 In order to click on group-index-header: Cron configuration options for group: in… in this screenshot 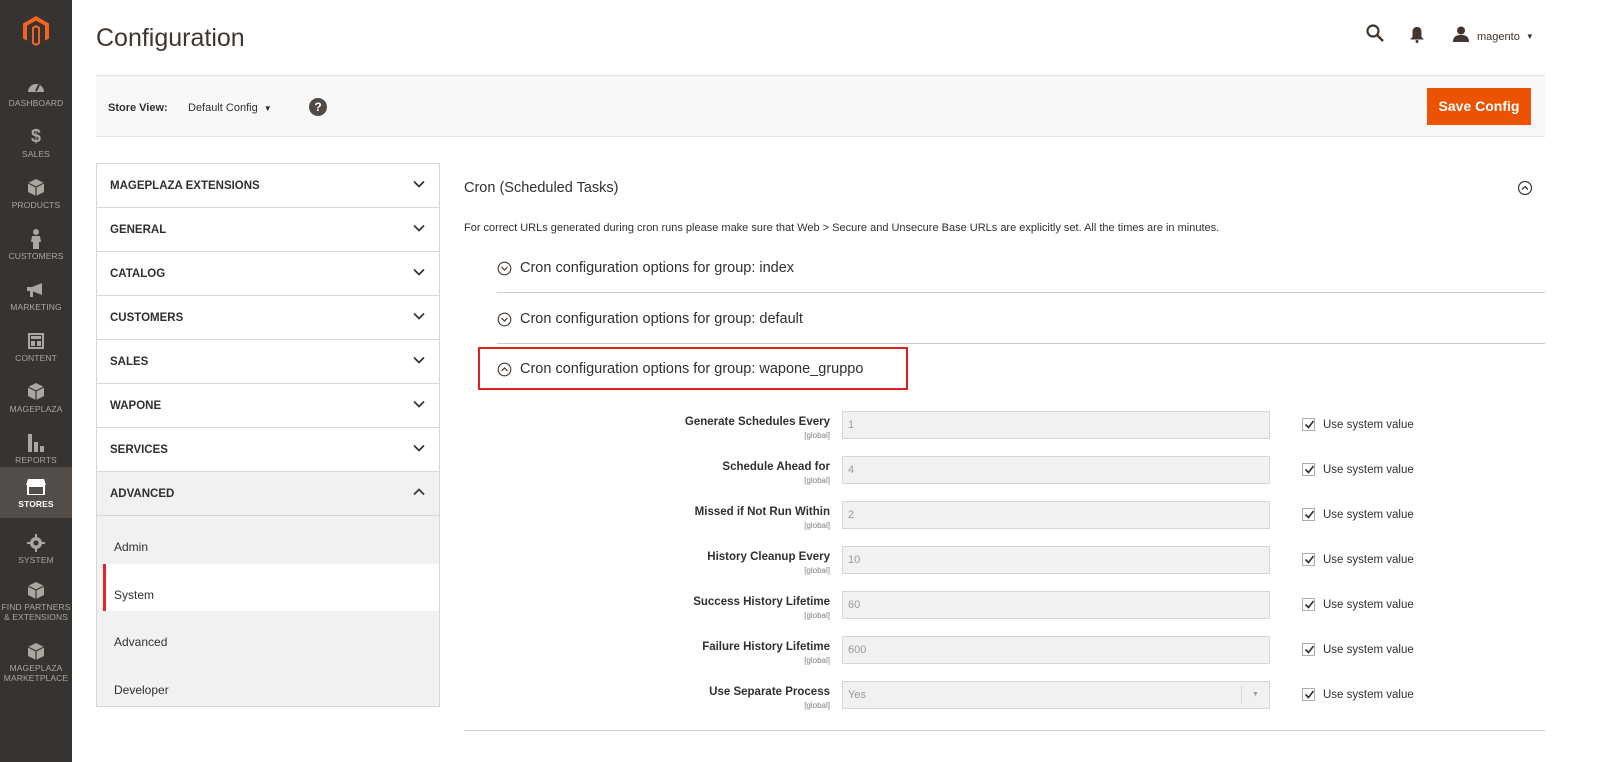, I will do `click(1021, 268)`.